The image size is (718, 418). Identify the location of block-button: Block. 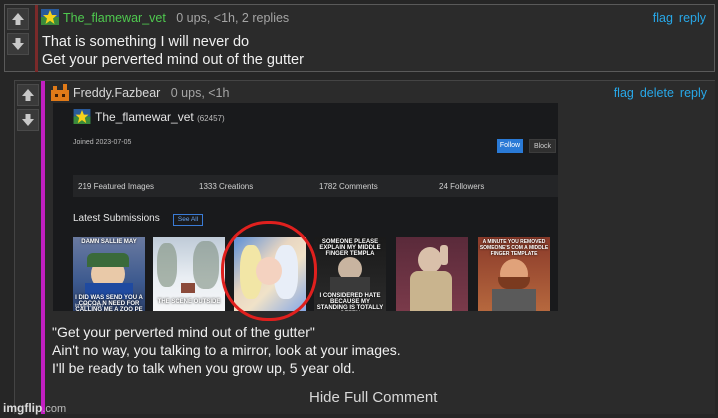
(542, 146).